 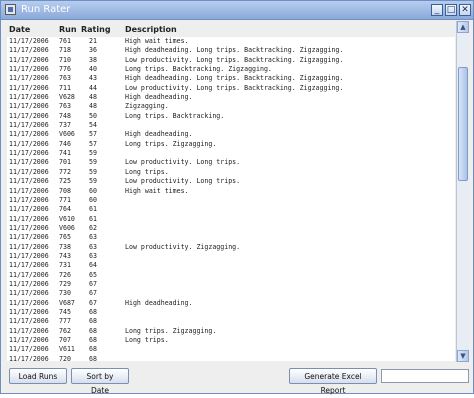 What do you see at coordinates (198, 69) in the screenshot?
I see `cell-description: Long trips. Backtracking. Zigzagging.` at bounding box center [198, 69].